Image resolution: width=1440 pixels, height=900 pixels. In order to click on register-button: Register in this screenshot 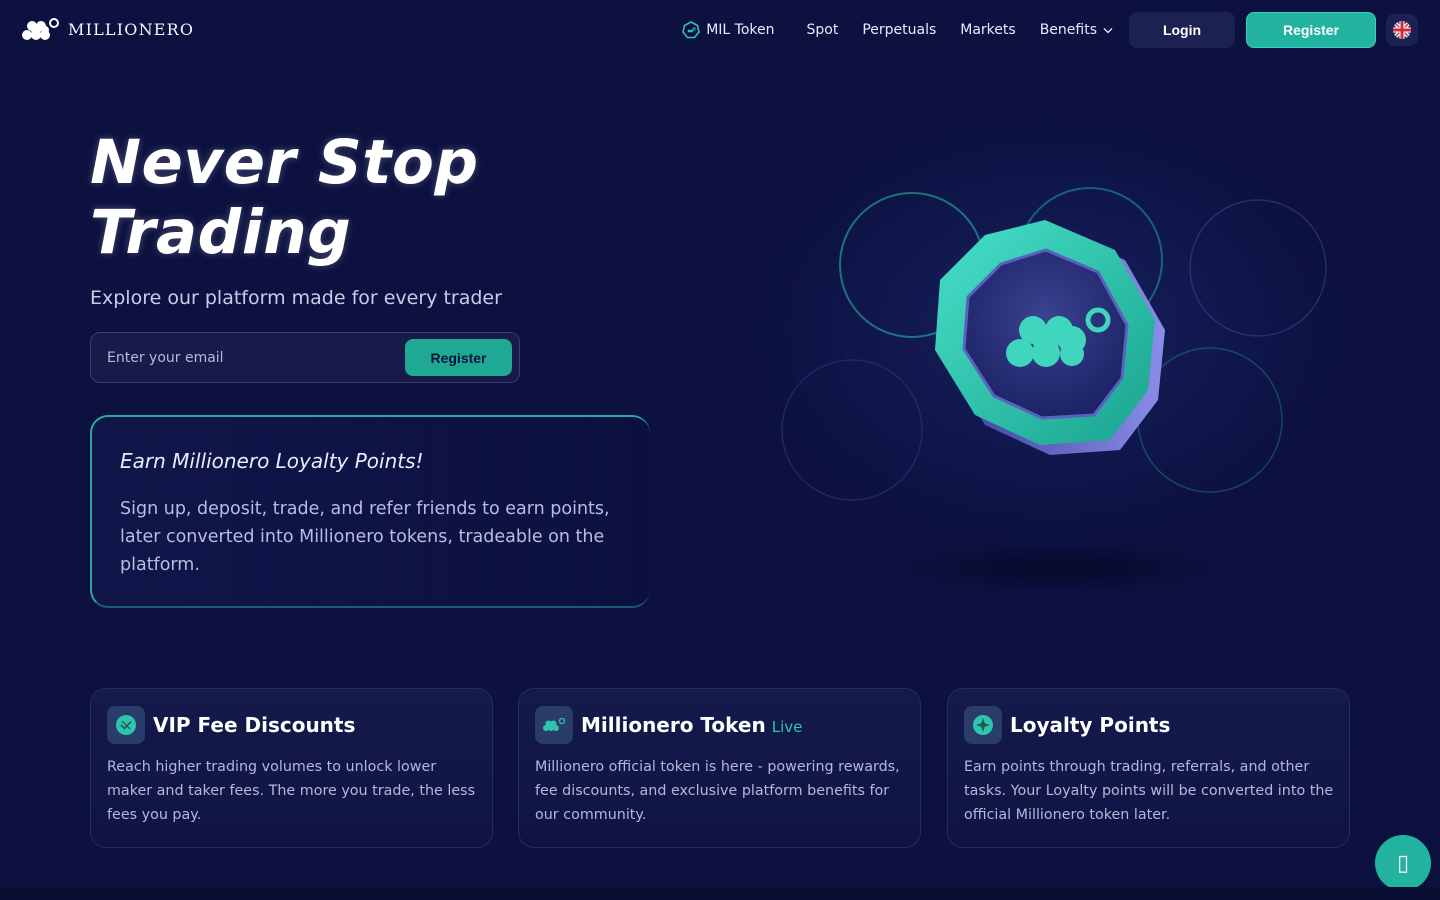, I will do `click(1311, 30)`.